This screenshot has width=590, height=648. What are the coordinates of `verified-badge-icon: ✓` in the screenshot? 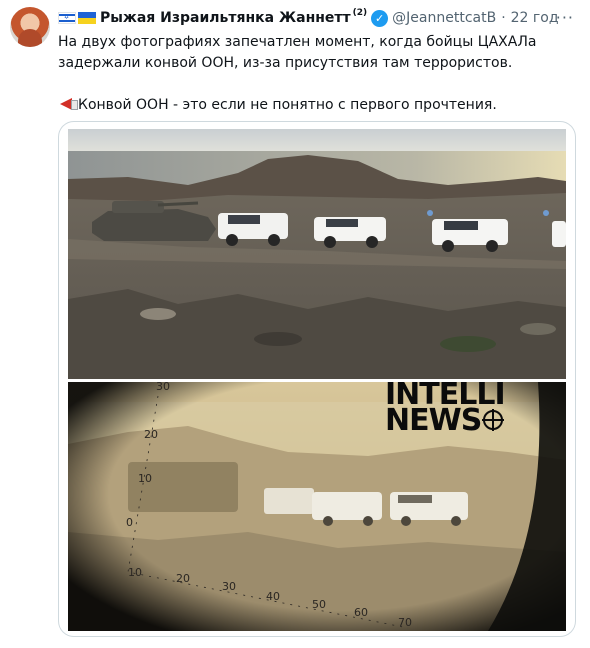 It's located at (380, 18).